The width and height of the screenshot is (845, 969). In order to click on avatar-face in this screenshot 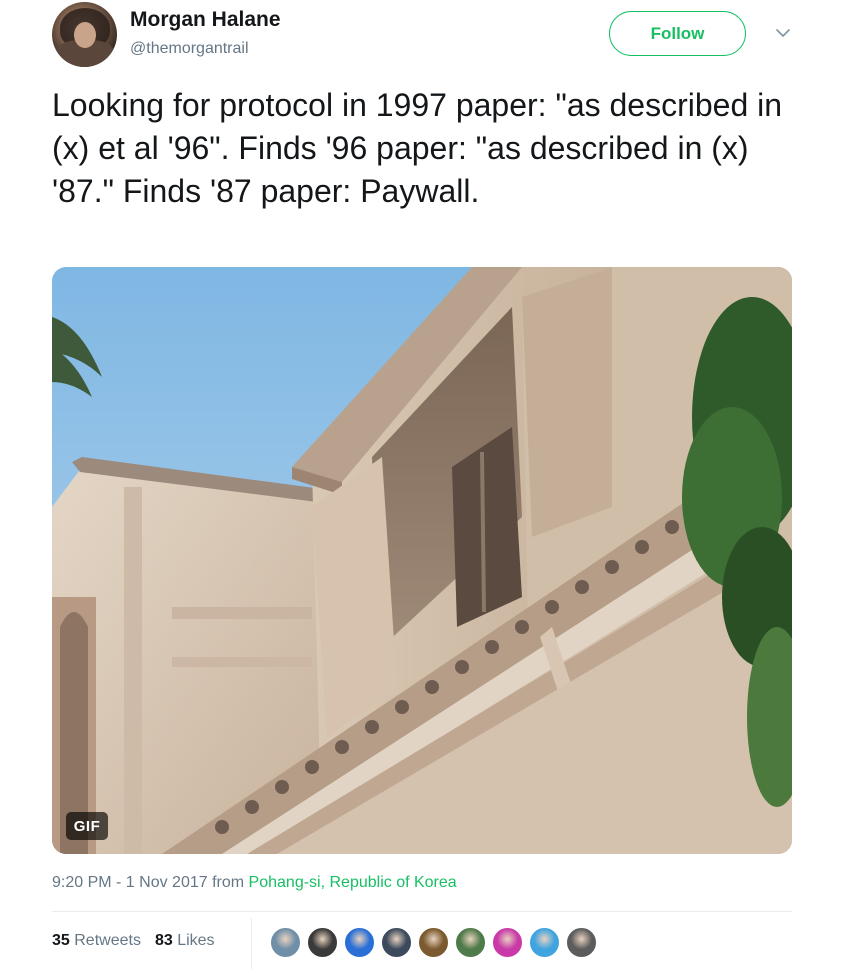, I will do `click(85, 35)`.